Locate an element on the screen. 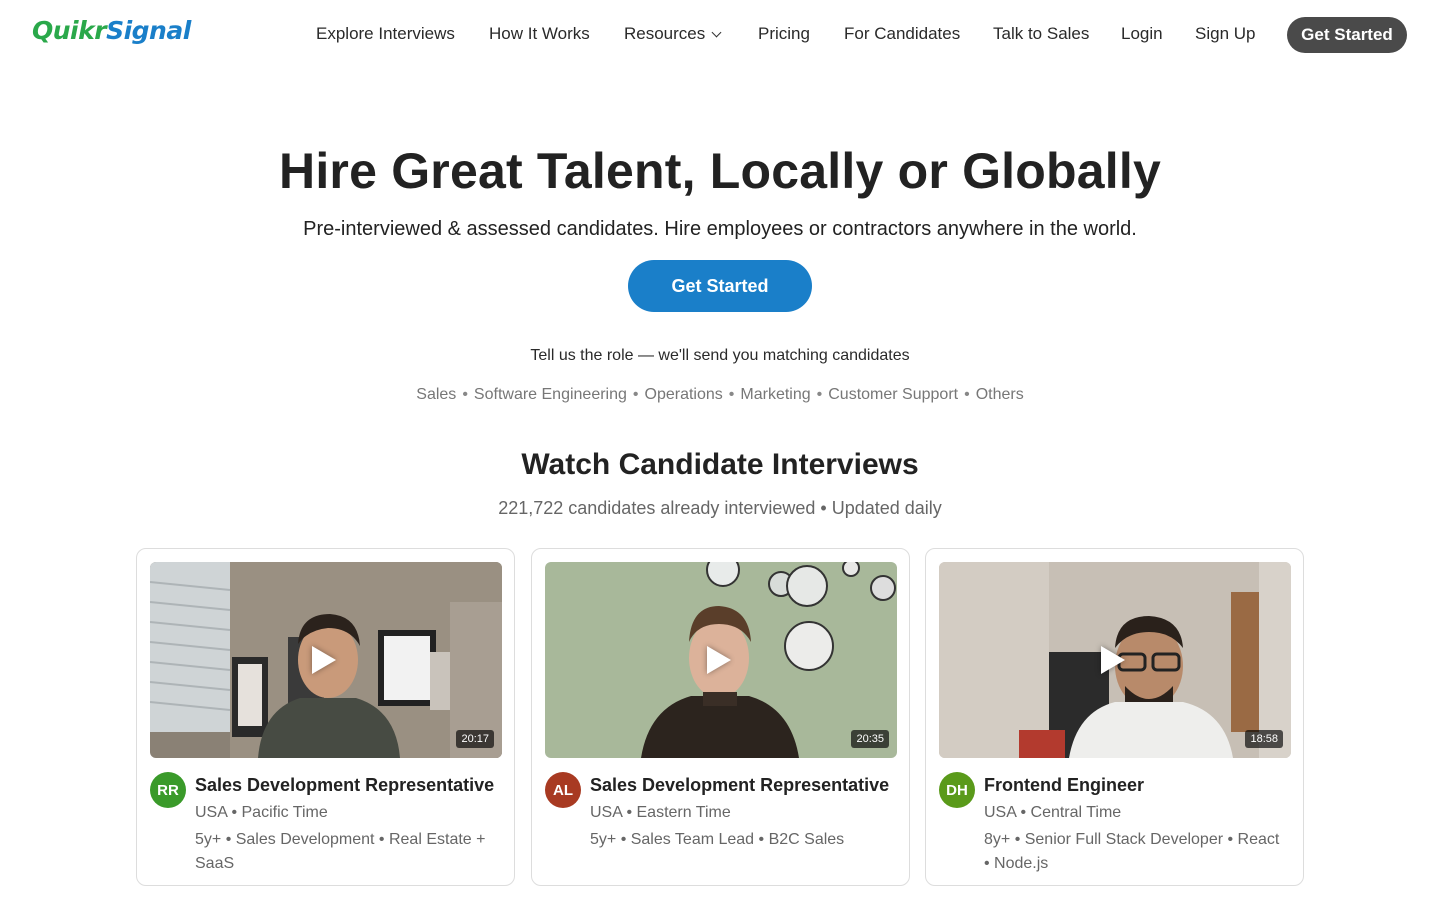  video-thumbnail: 20:17 is located at coordinates (326, 660).